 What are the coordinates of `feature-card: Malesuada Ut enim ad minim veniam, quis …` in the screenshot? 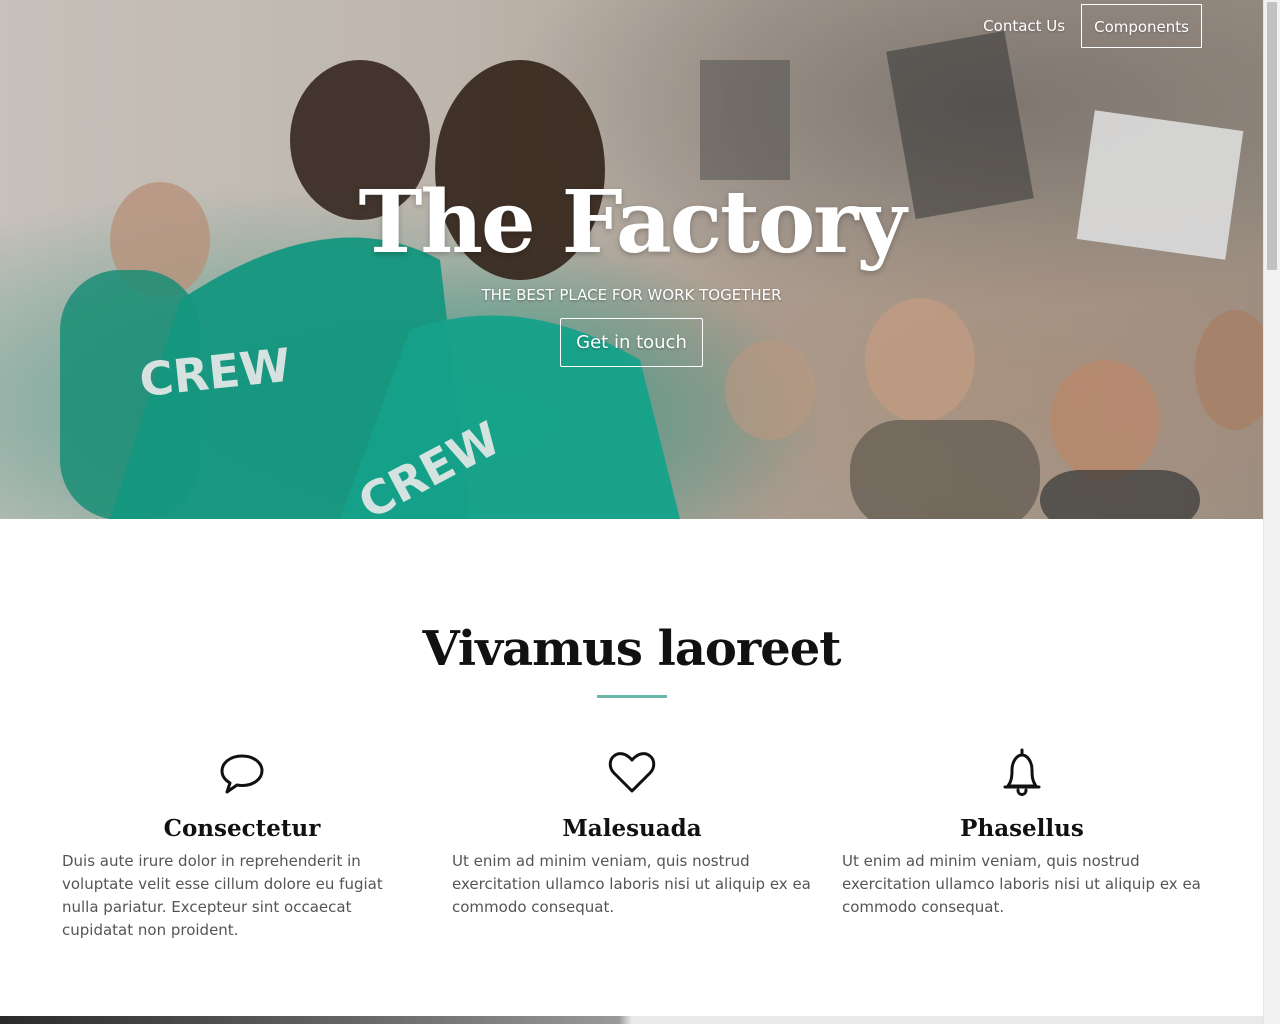 It's located at (632, 844).